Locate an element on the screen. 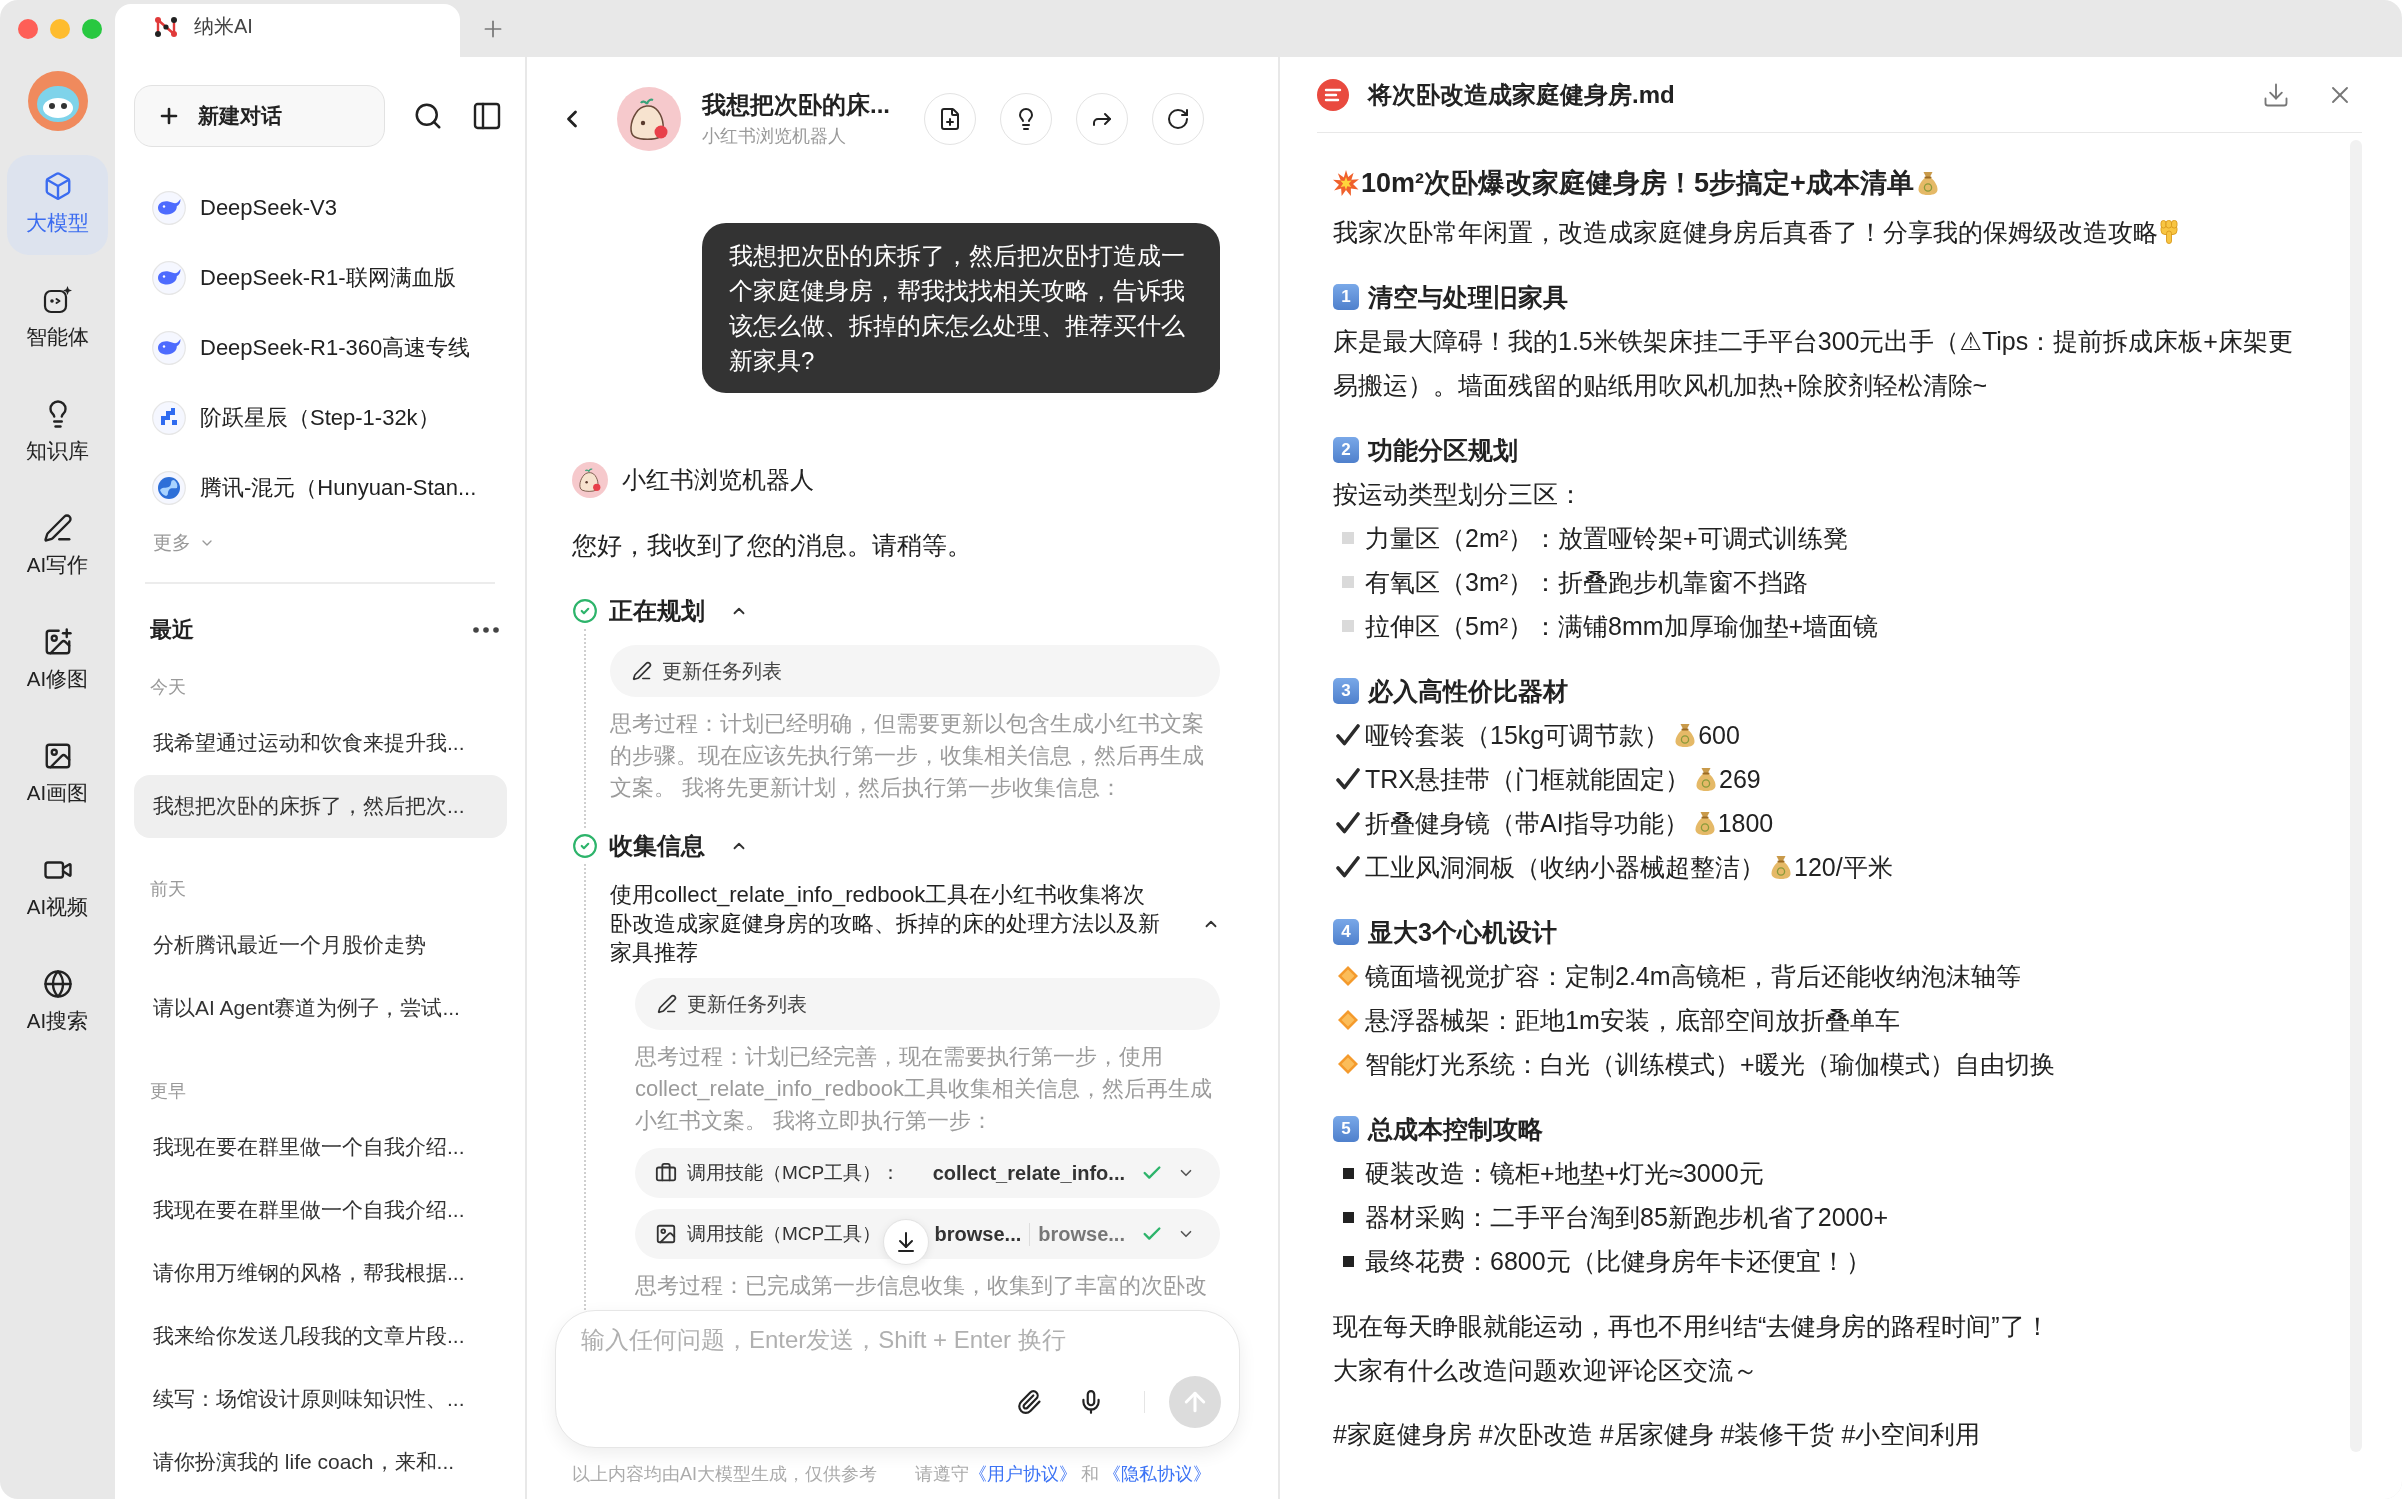 The width and height of the screenshot is (2402, 1499). section-number: 3 is located at coordinates (1346, 691).